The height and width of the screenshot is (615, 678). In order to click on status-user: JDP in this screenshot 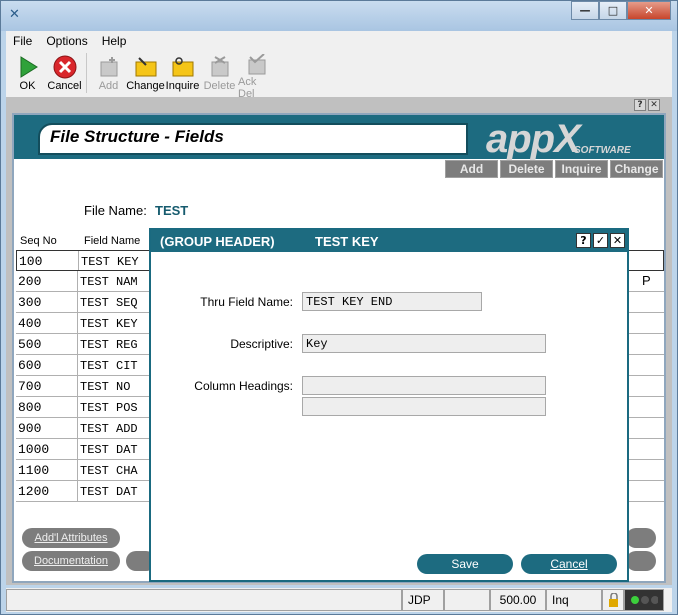, I will do `click(423, 600)`.